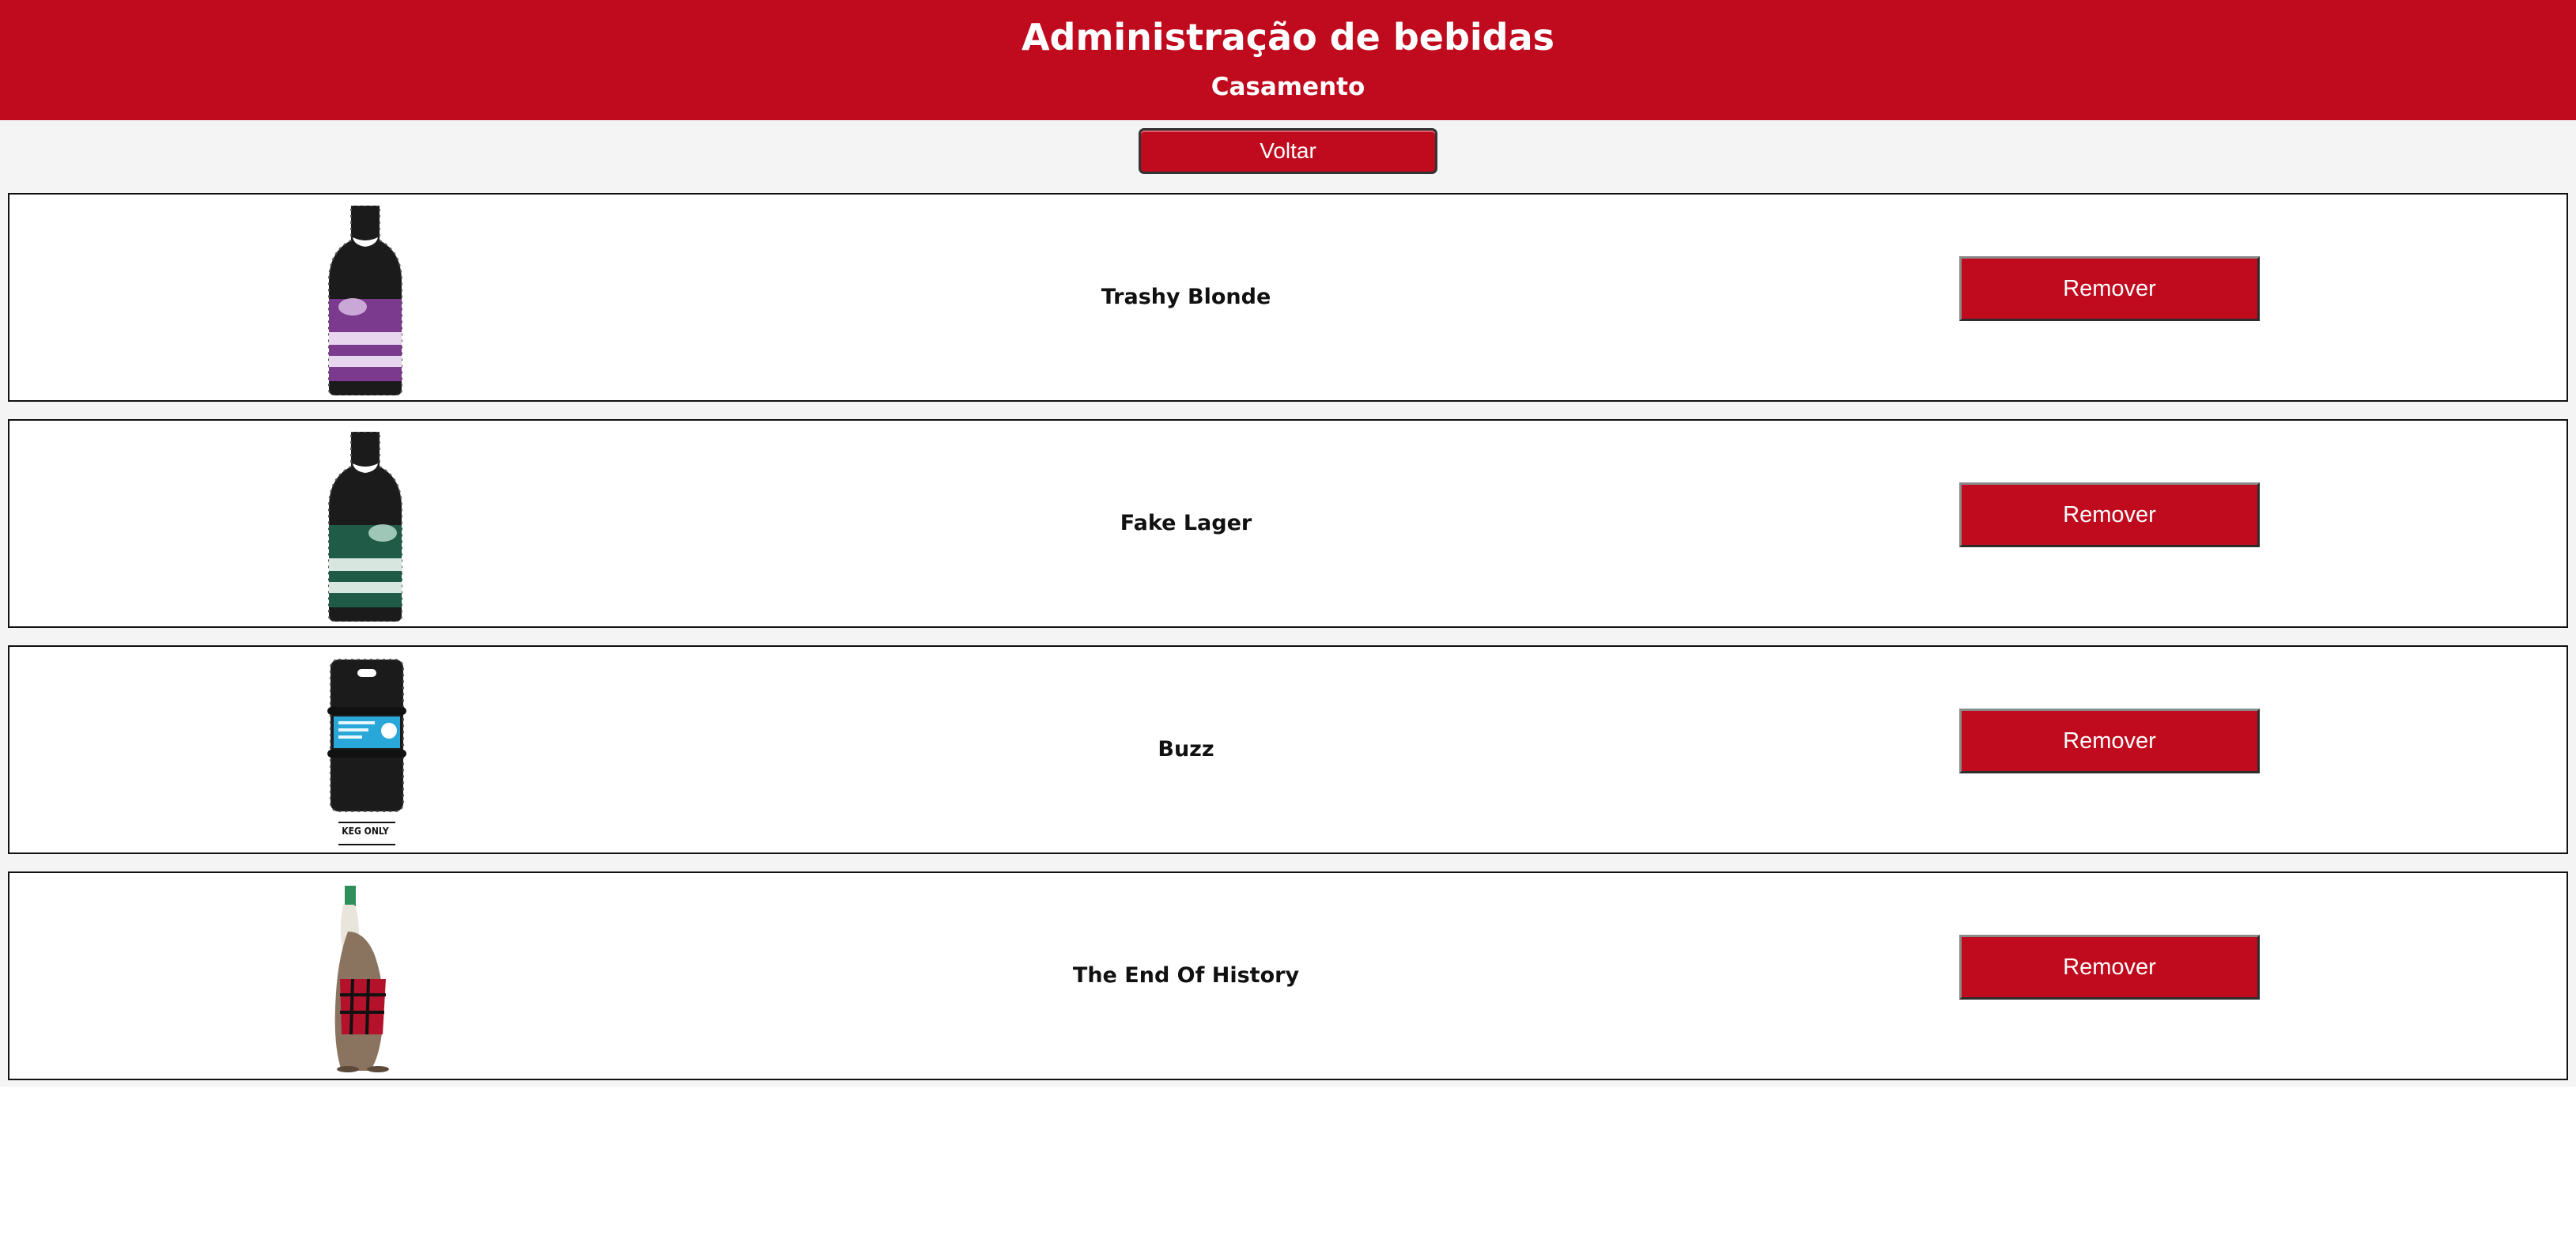 The width and height of the screenshot is (2576, 1240). Describe the element at coordinates (366, 752) in the screenshot. I see `buzz-keg-image` at that location.